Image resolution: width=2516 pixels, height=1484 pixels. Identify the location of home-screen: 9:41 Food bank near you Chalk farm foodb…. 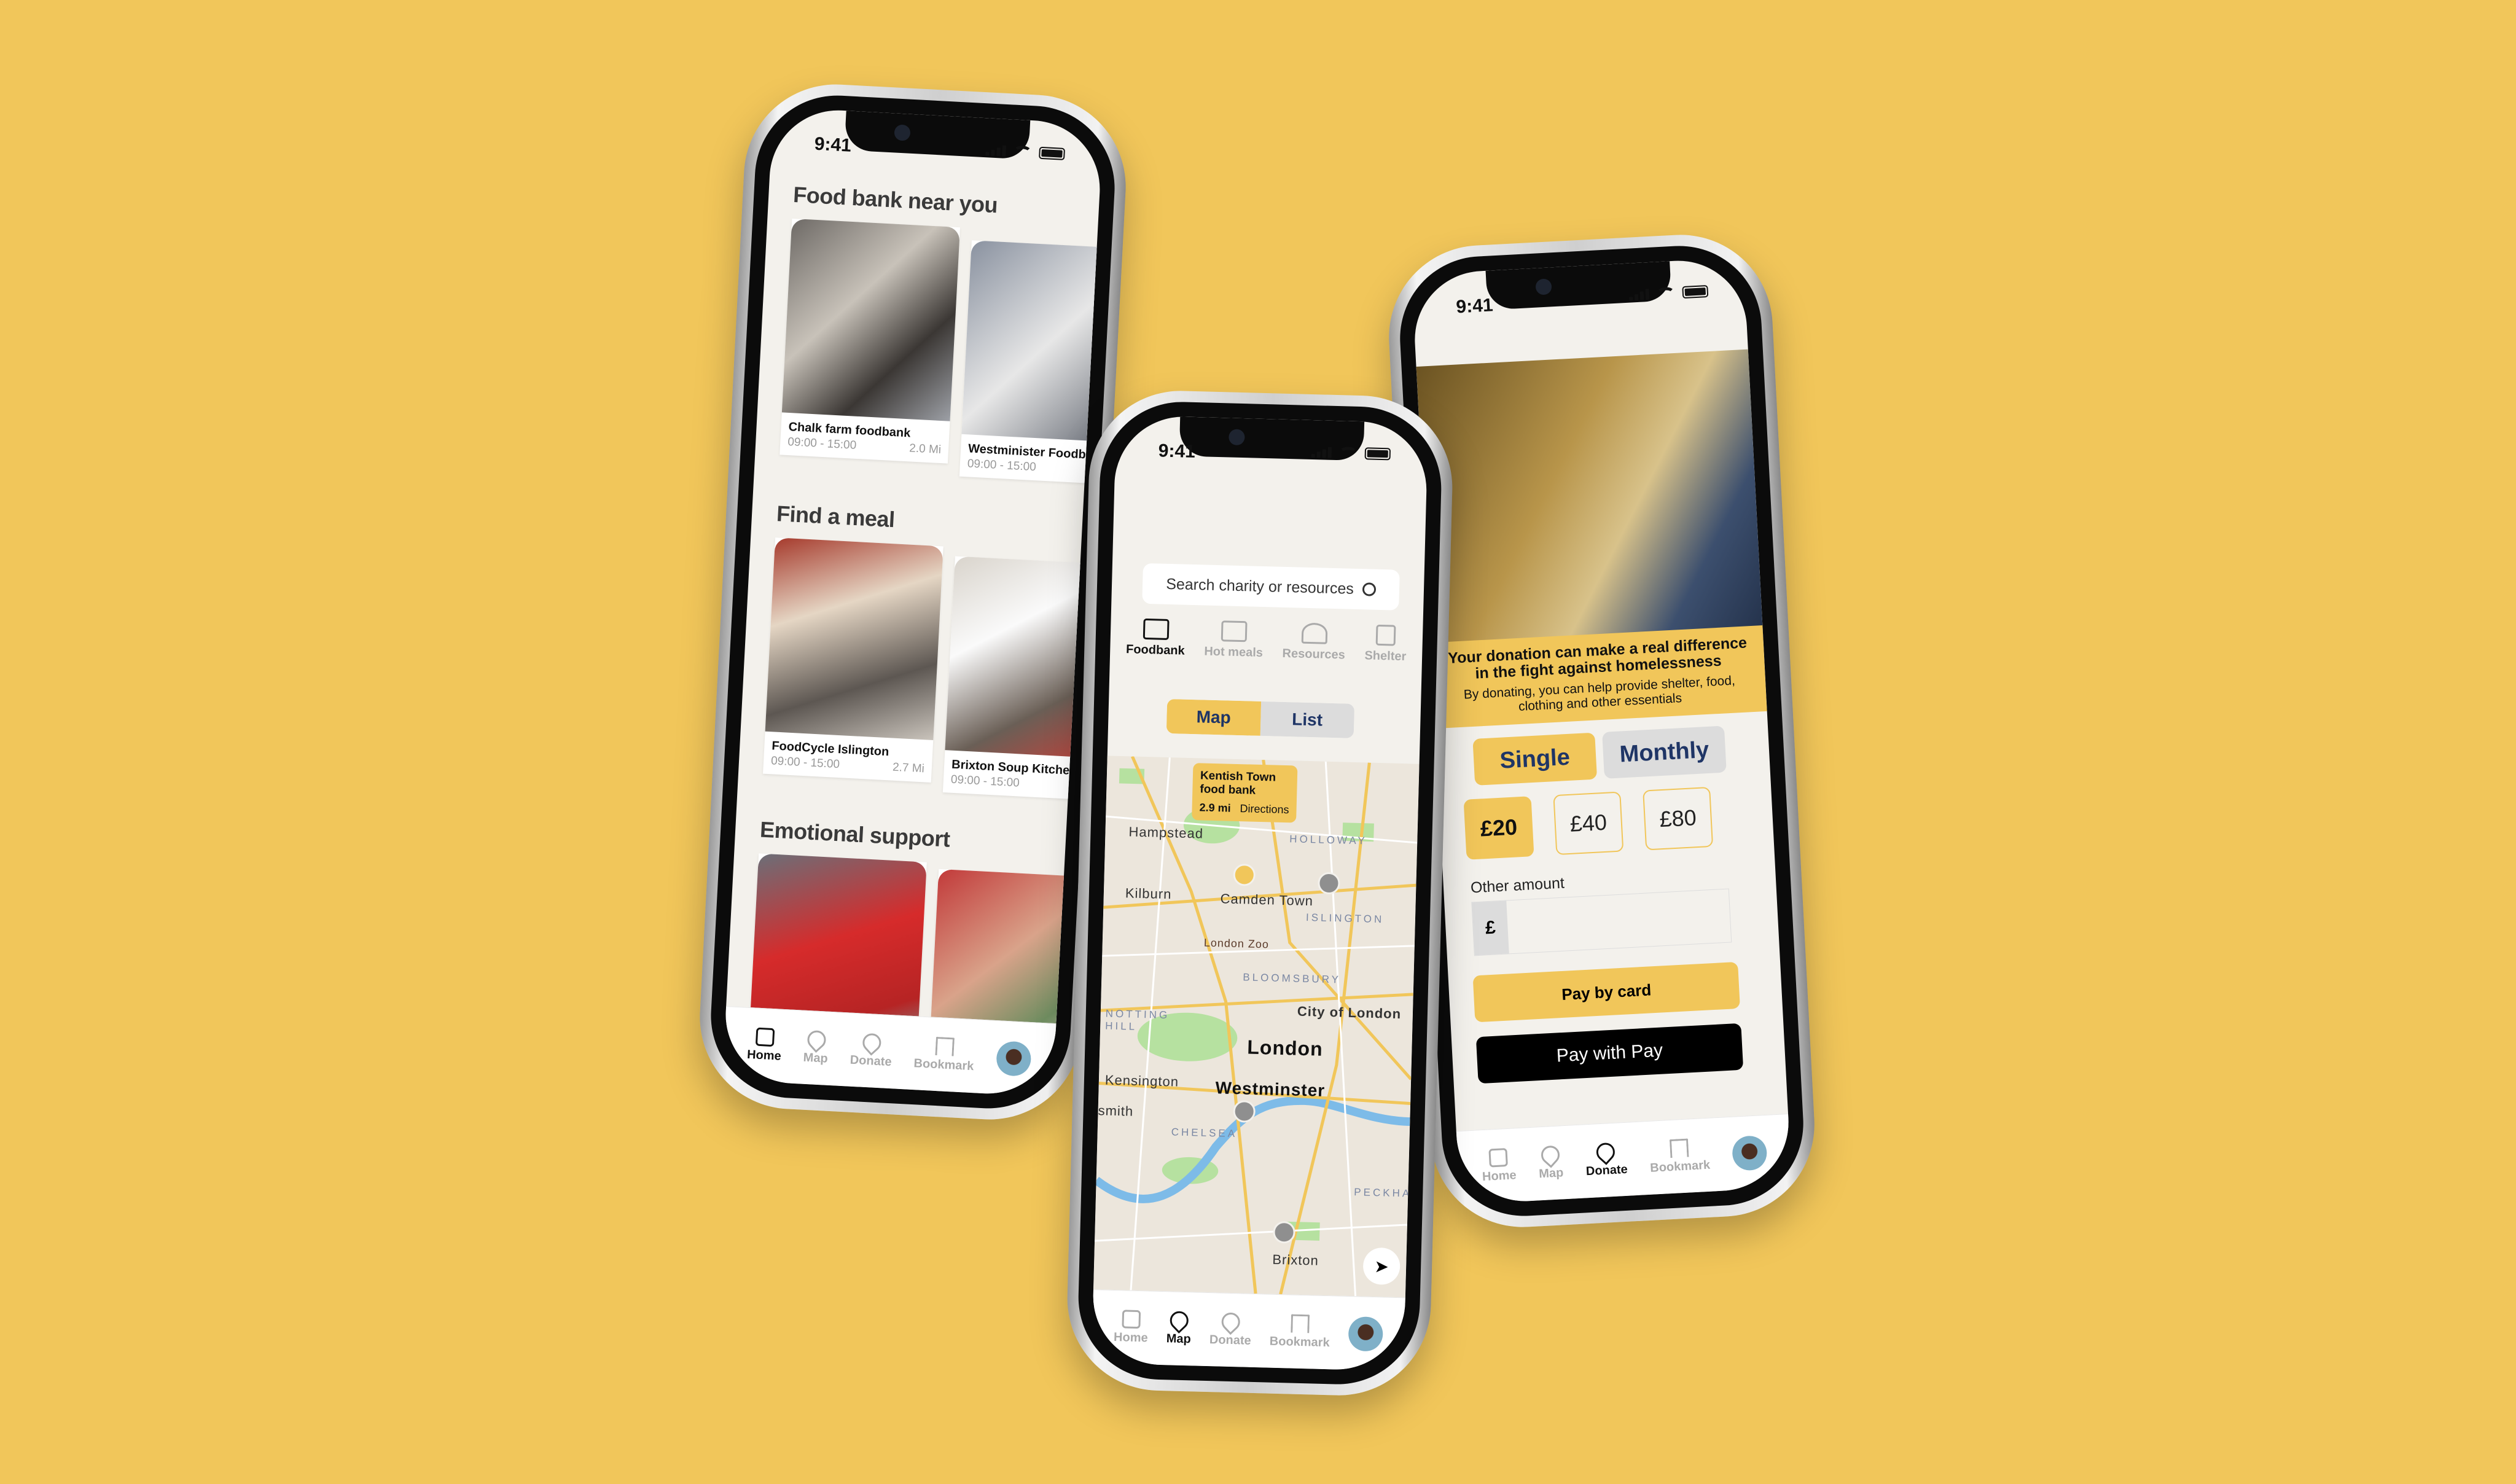
(913, 602).